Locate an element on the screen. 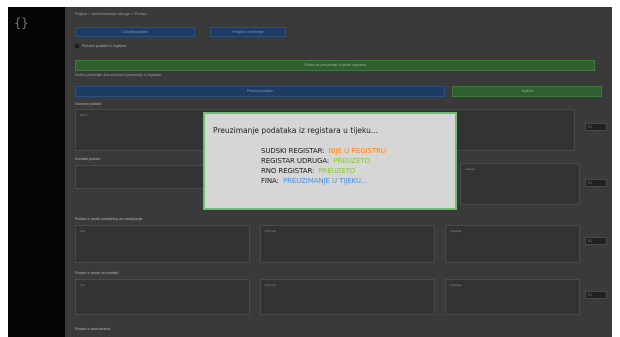 The height and width of the screenshot is (337, 620). register-status: NIJE U REGISTRU is located at coordinates (357, 151).